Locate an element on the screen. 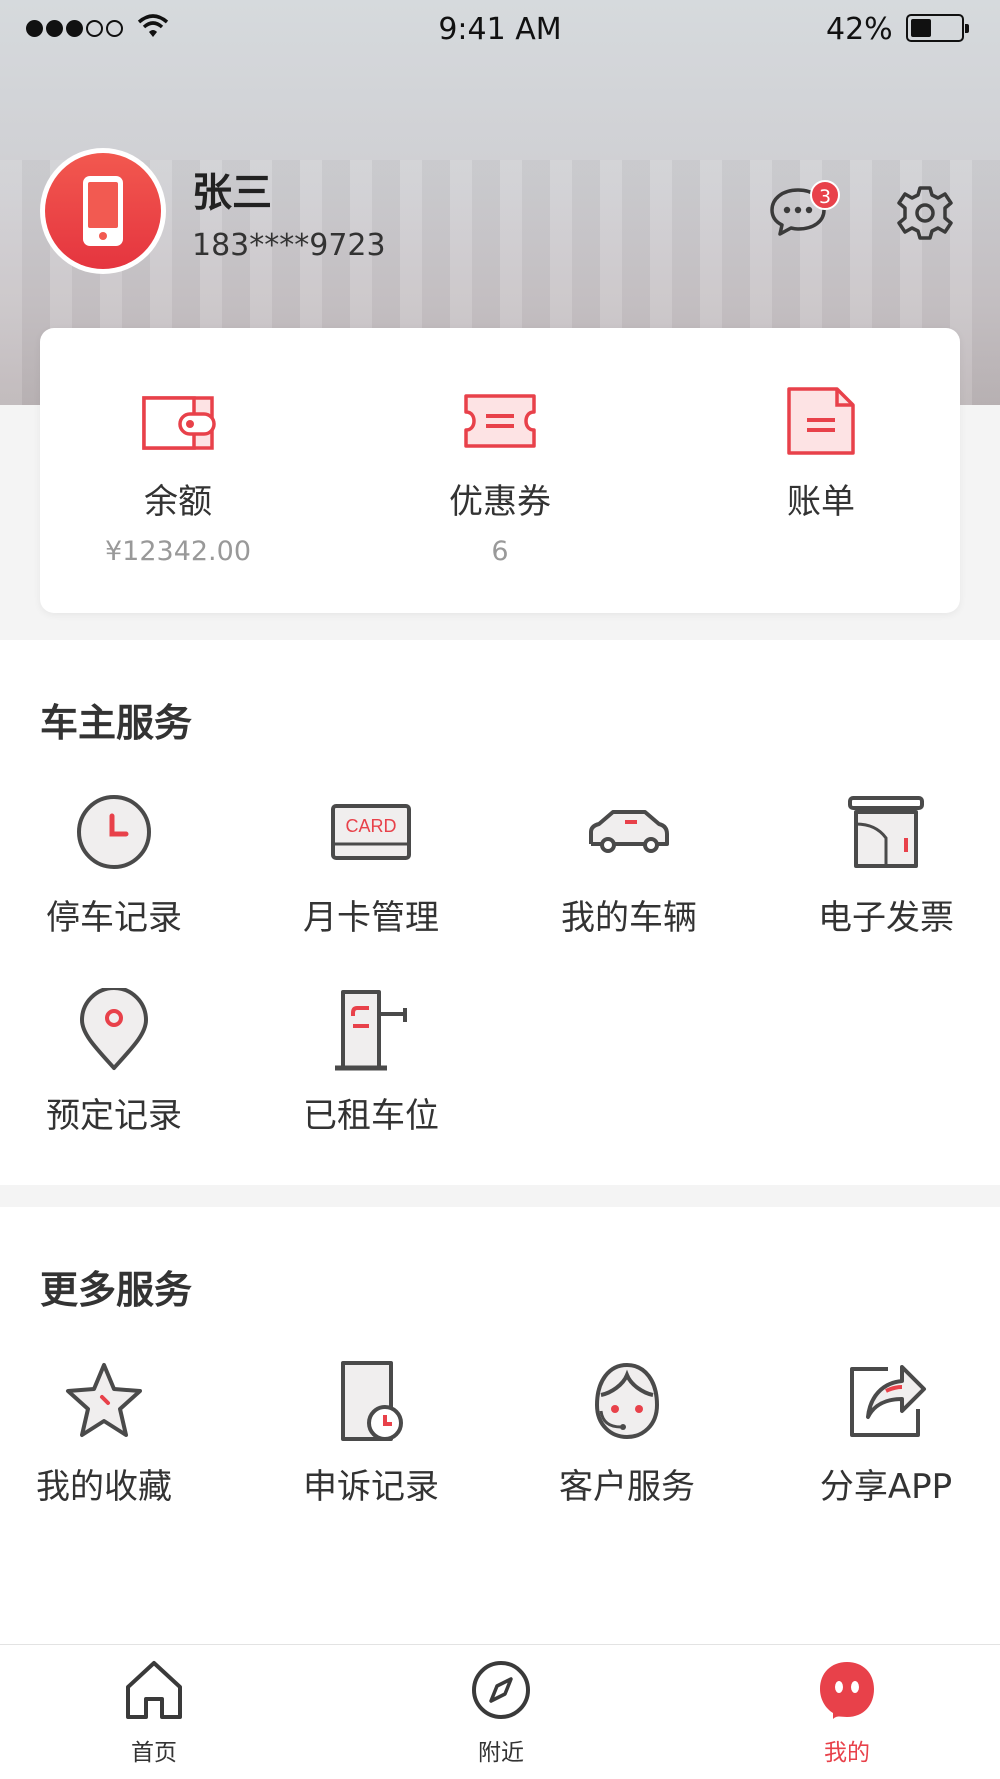  message-count-badge: 3 is located at coordinates (825, 195).